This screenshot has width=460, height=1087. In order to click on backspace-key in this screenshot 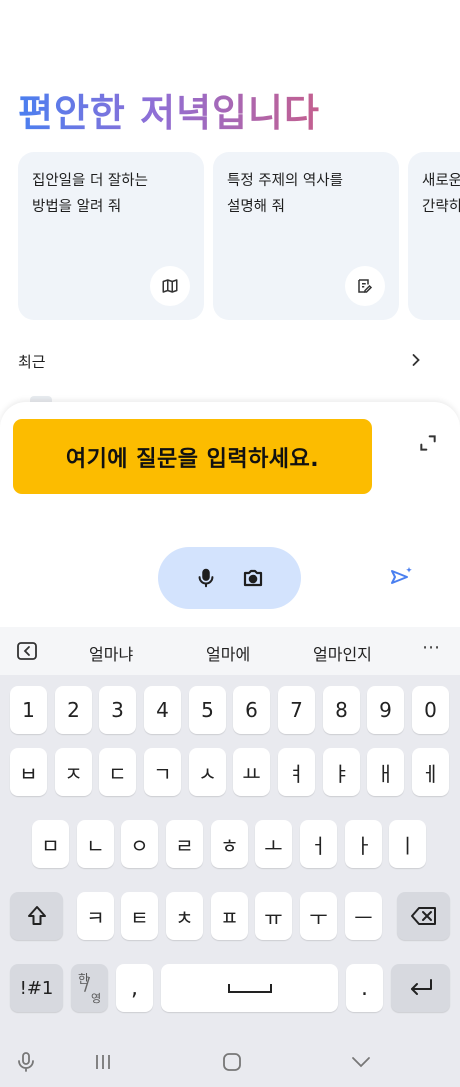, I will do `click(423, 916)`.